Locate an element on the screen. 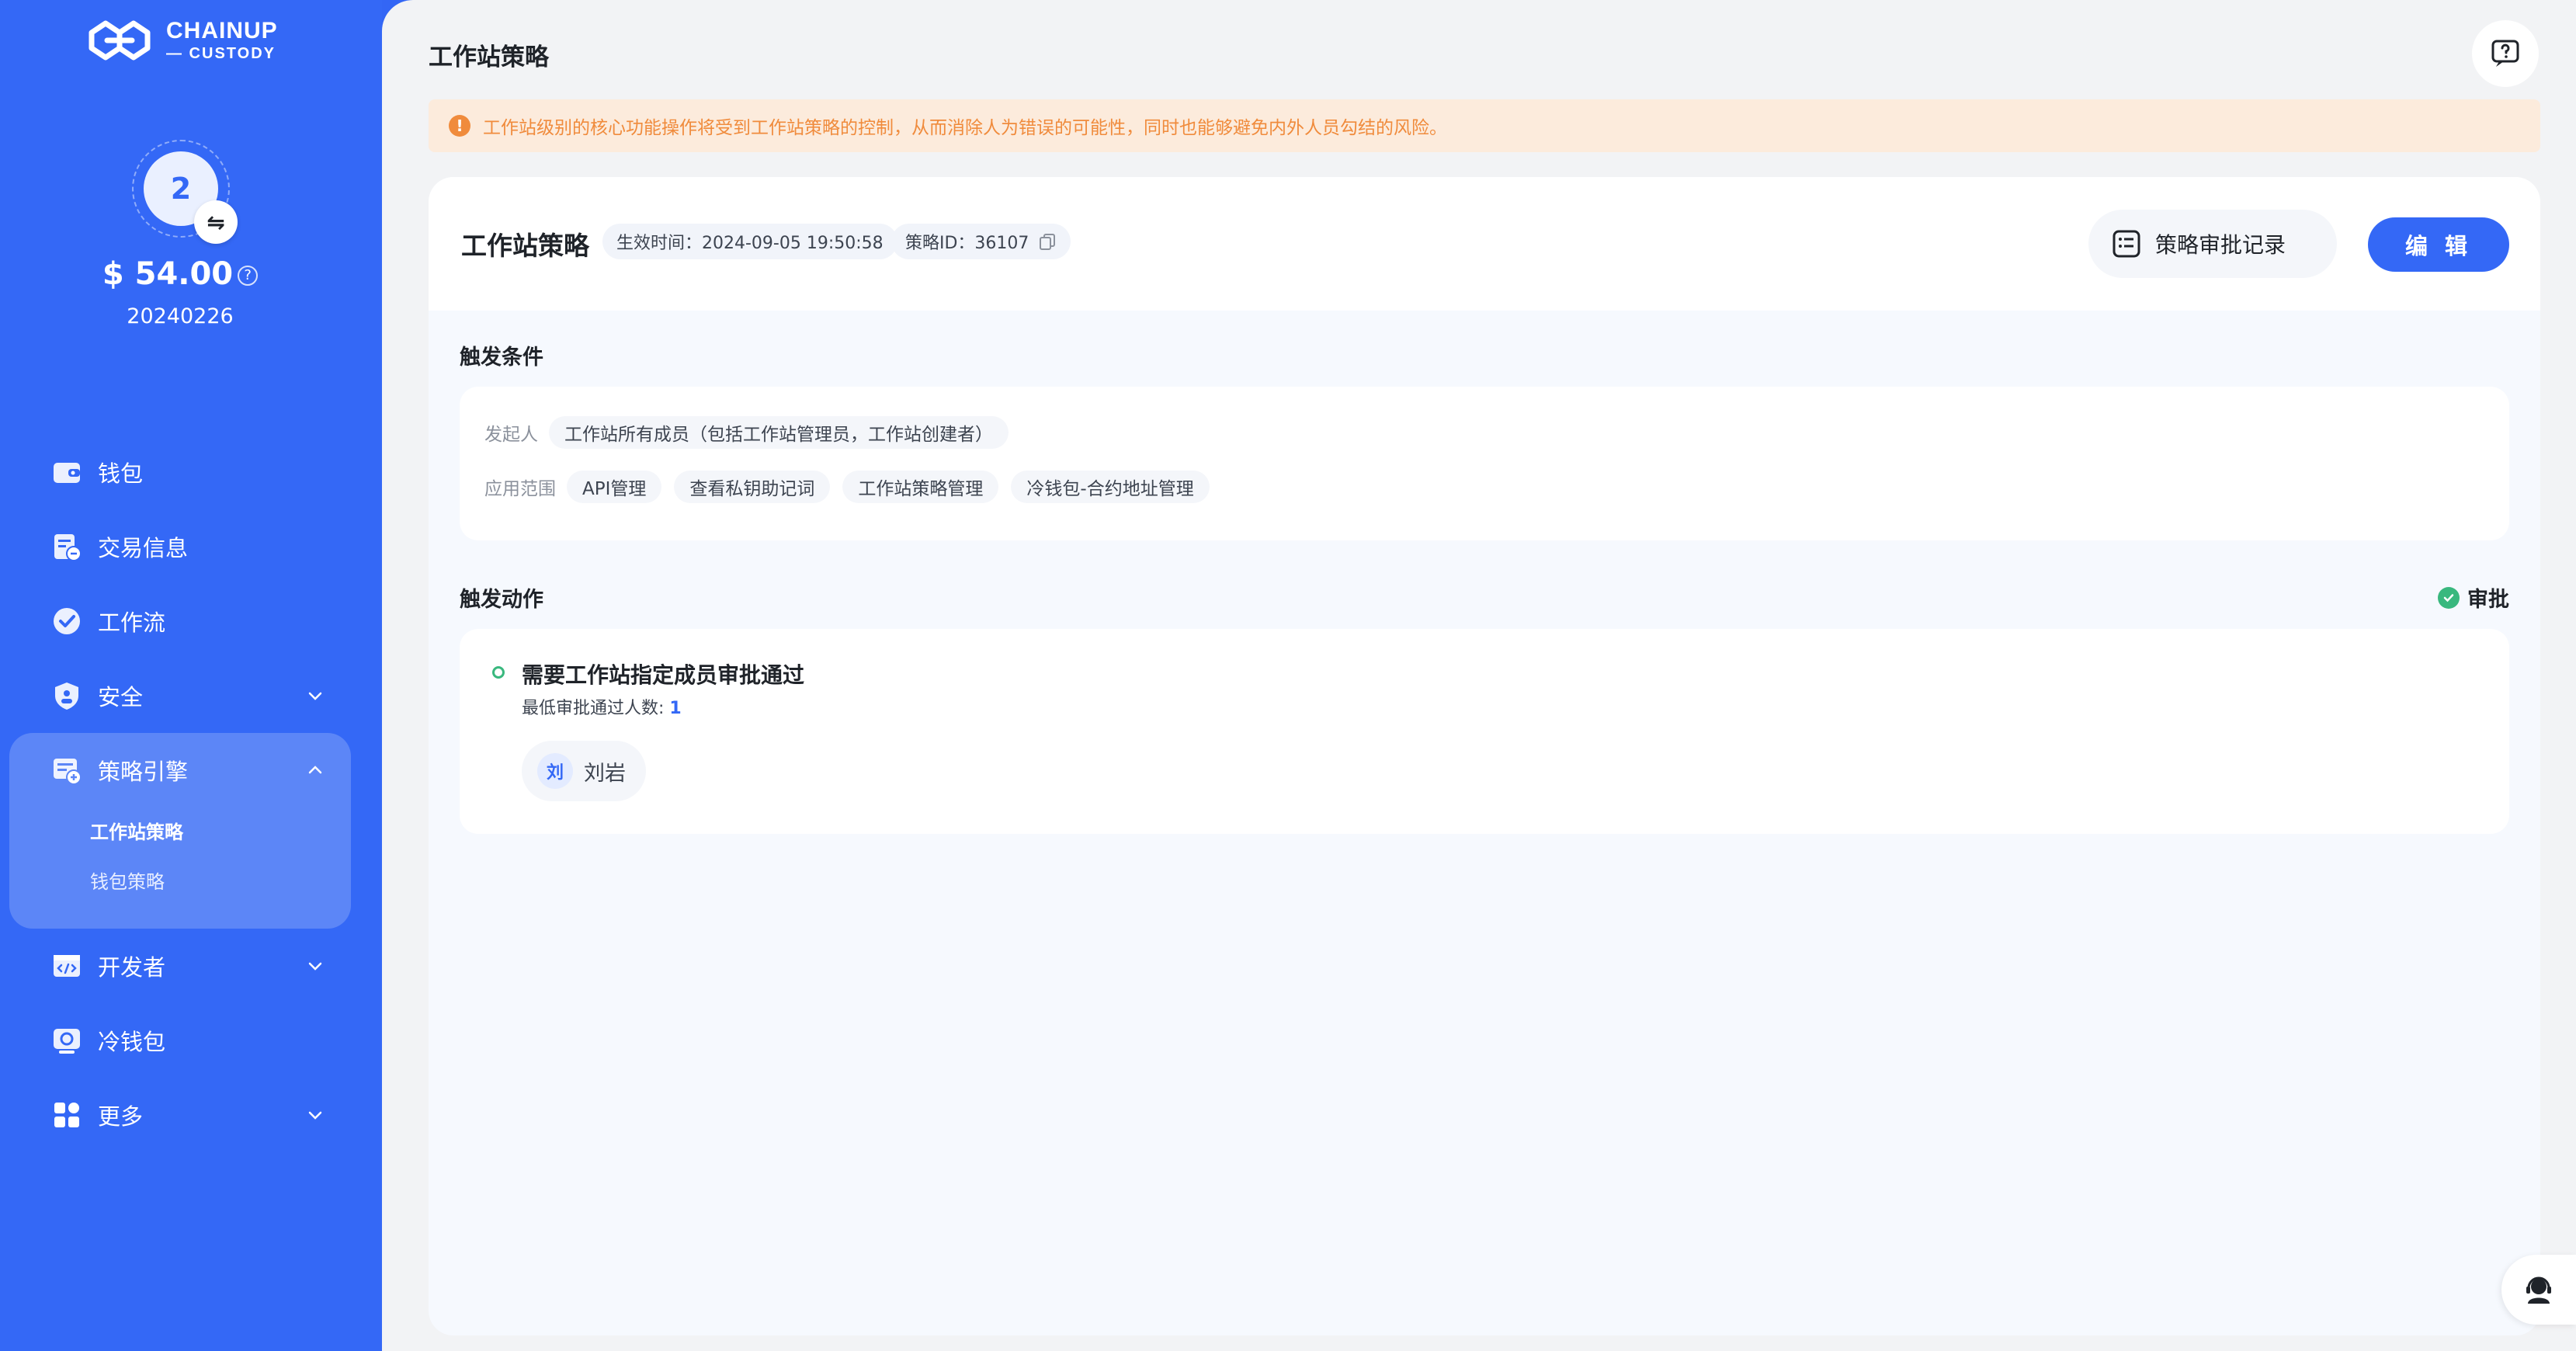 Image resolution: width=2576 pixels, height=1351 pixels. customer-support-button is located at coordinates (2538, 1290).